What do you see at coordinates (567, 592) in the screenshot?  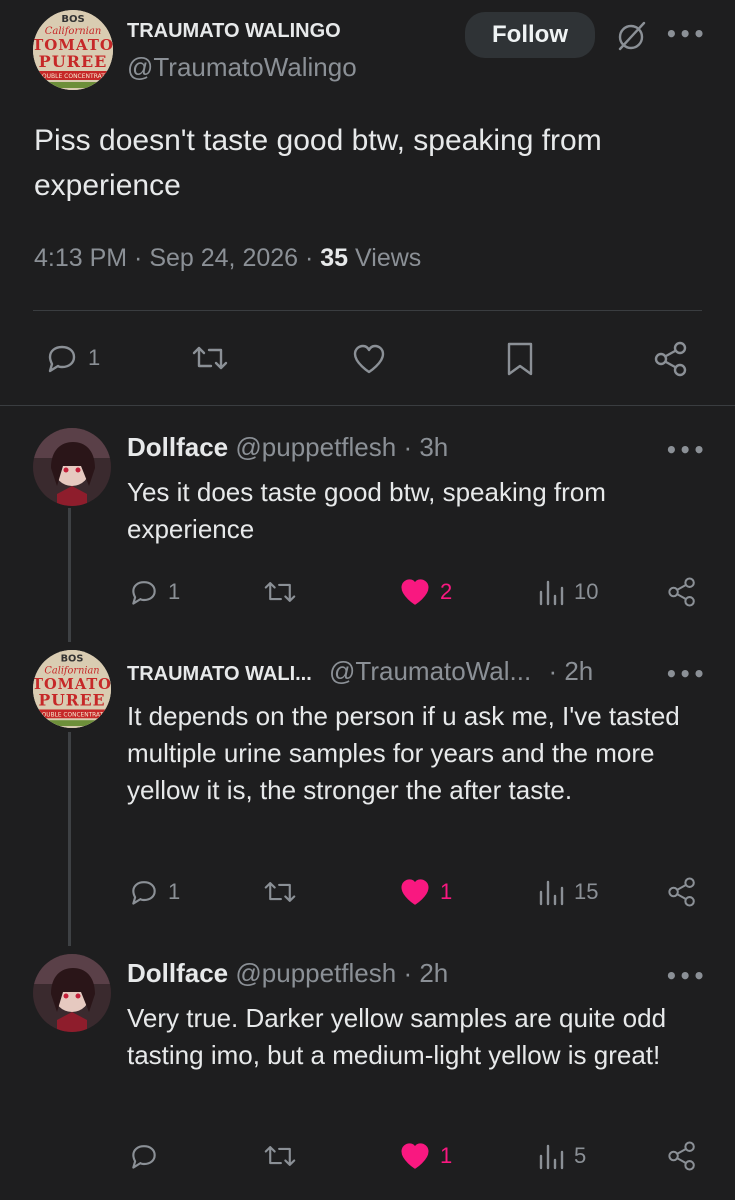 I see `views-button: 10` at bounding box center [567, 592].